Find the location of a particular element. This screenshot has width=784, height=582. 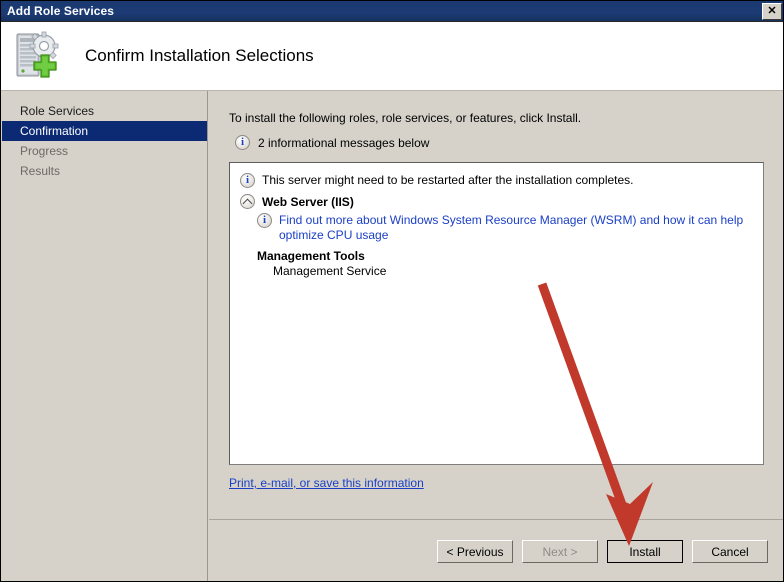

previous-button: < Previous is located at coordinates (475, 551).